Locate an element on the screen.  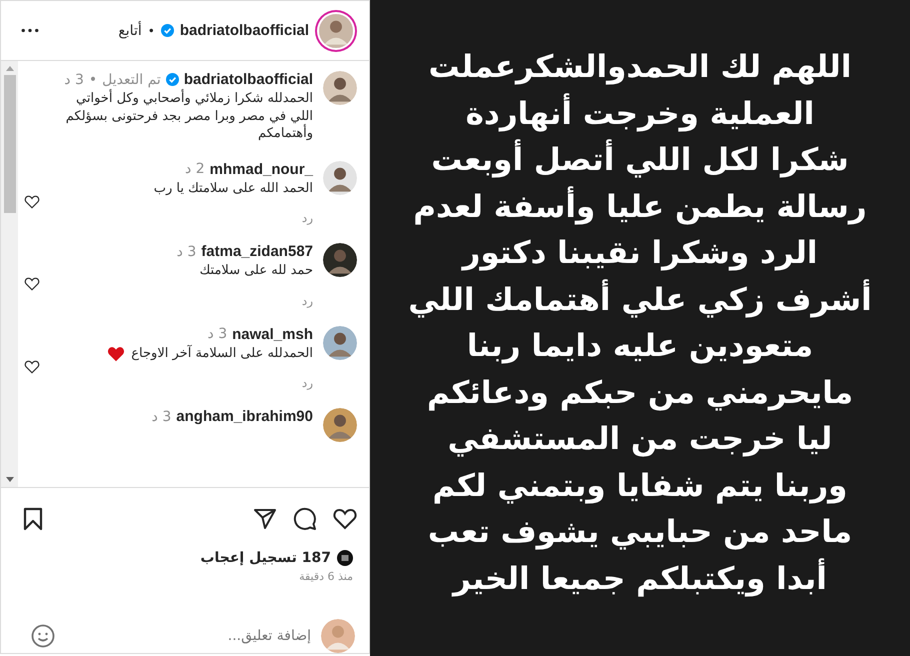
liker-avatar-icon is located at coordinates (345, 558).